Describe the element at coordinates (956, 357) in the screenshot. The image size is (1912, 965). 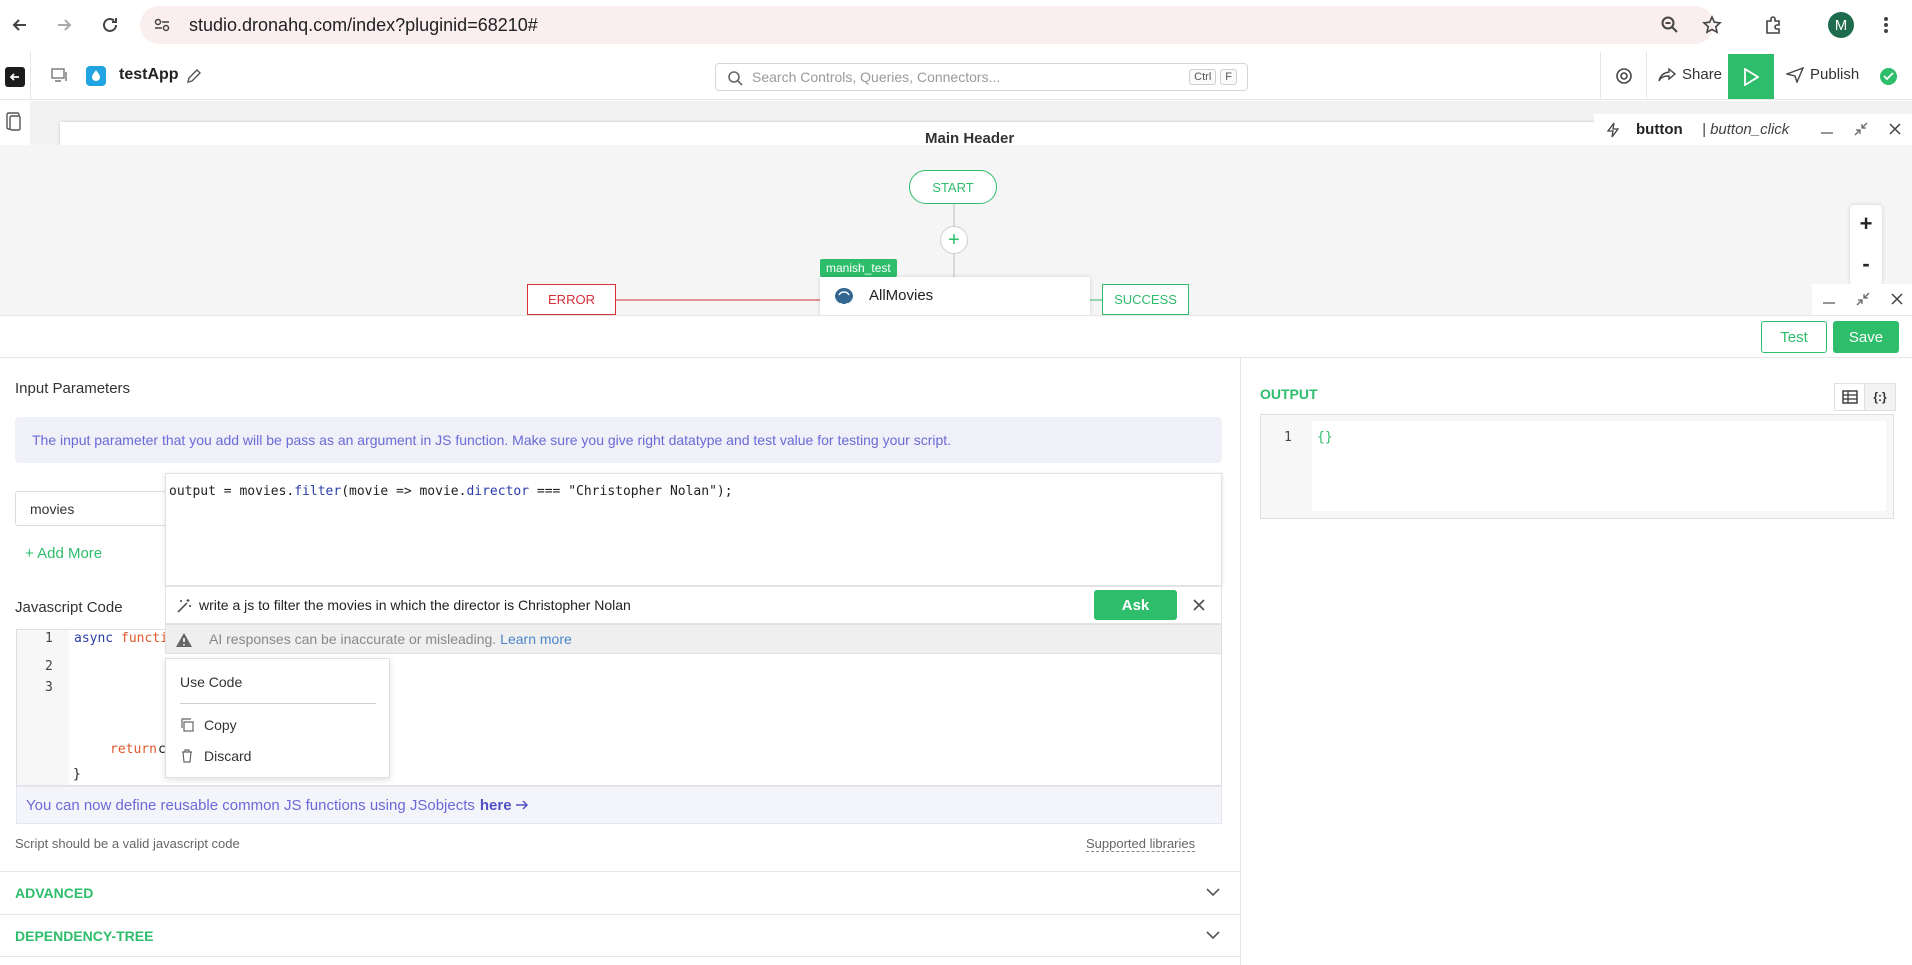
I see `panel-divider` at that location.